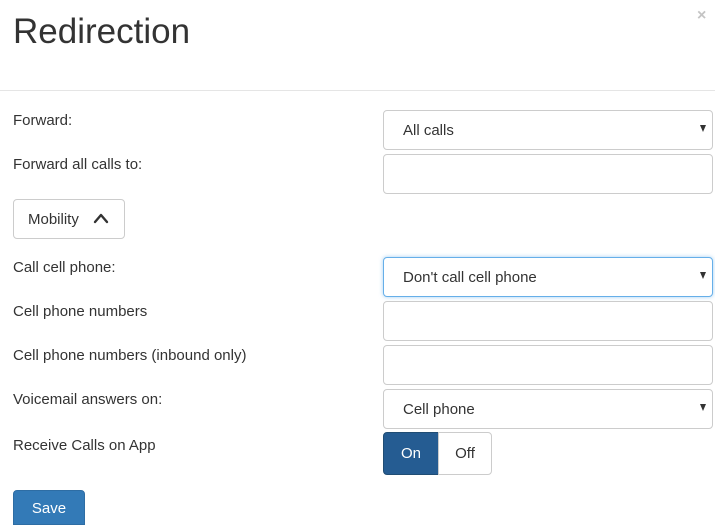  I want to click on call-cell-phone-label: Call cell phone:, so click(64, 267).